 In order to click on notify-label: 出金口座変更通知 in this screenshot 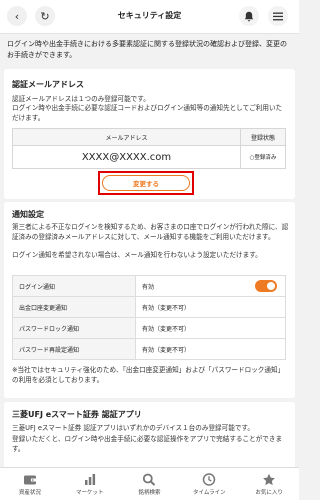, I will do `click(74, 307)`.